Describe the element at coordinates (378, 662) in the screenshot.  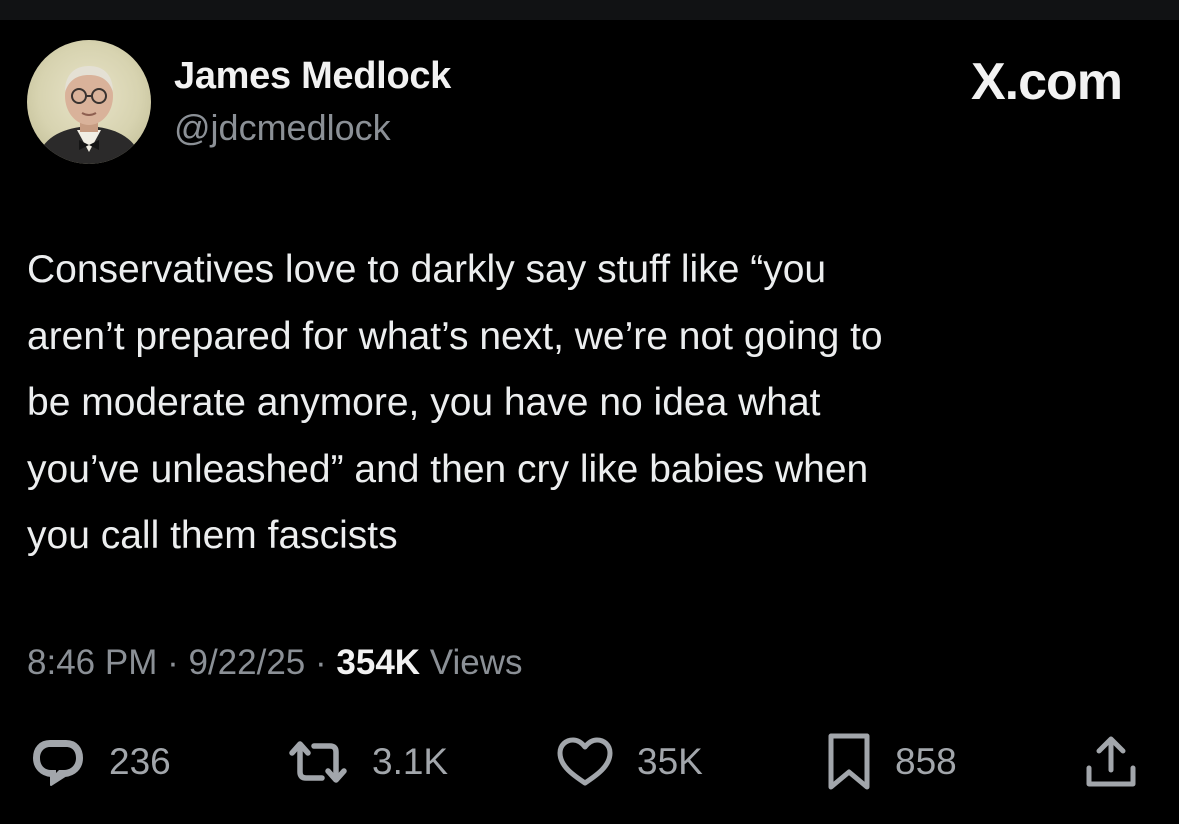
I see `views-count: 354K` at that location.